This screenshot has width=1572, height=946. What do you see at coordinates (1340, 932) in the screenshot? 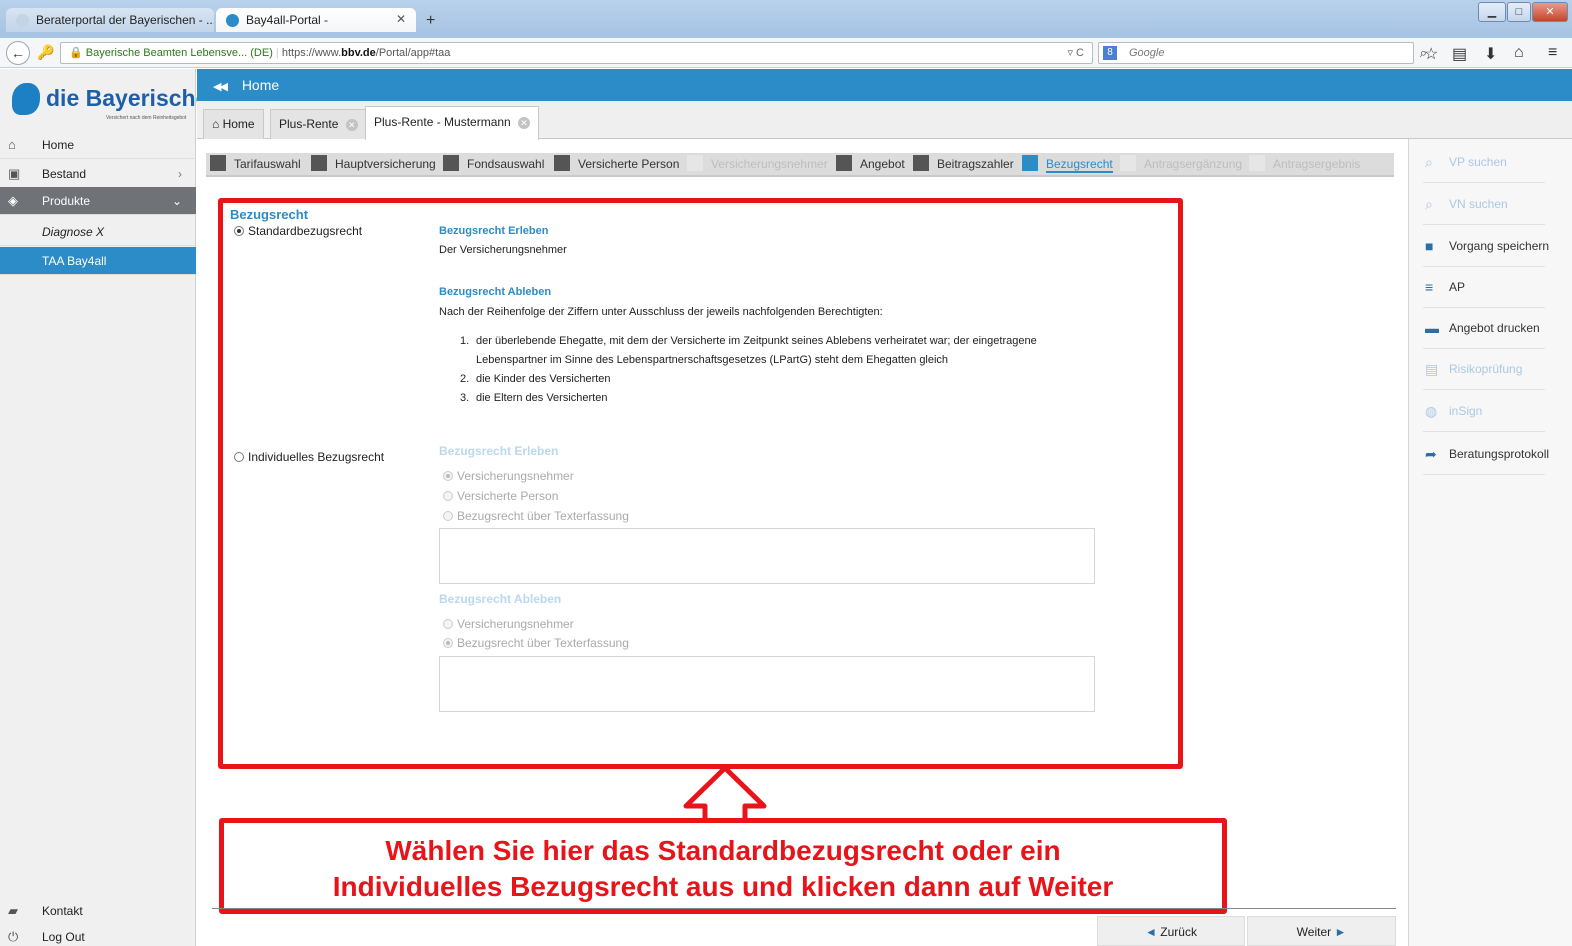
I see `arrow-right-icon: ►` at bounding box center [1340, 932].